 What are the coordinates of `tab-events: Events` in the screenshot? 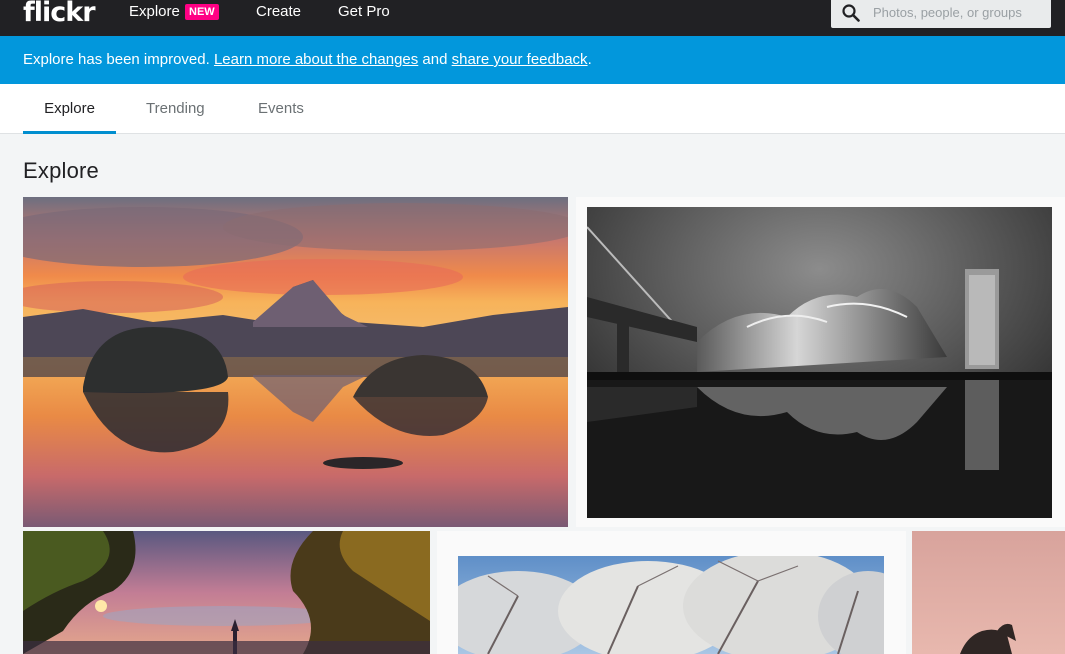 It's located at (281, 109).